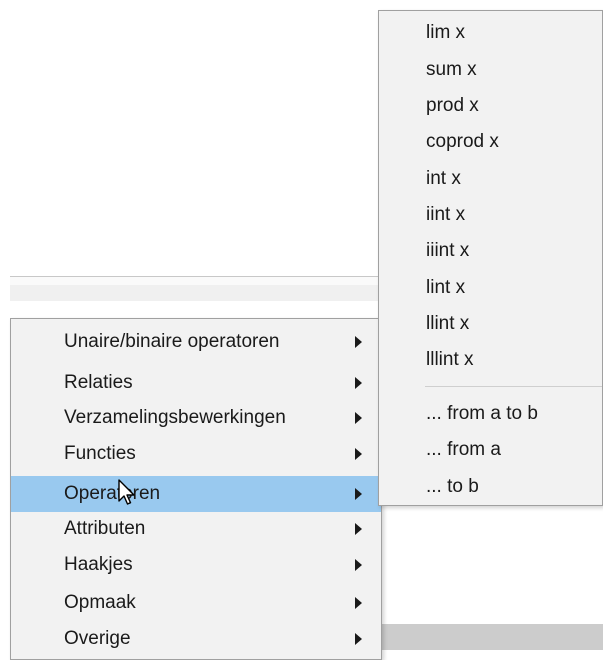  Describe the element at coordinates (446, 214) in the screenshot. I see `submenu-item-label: iint x` at that location.